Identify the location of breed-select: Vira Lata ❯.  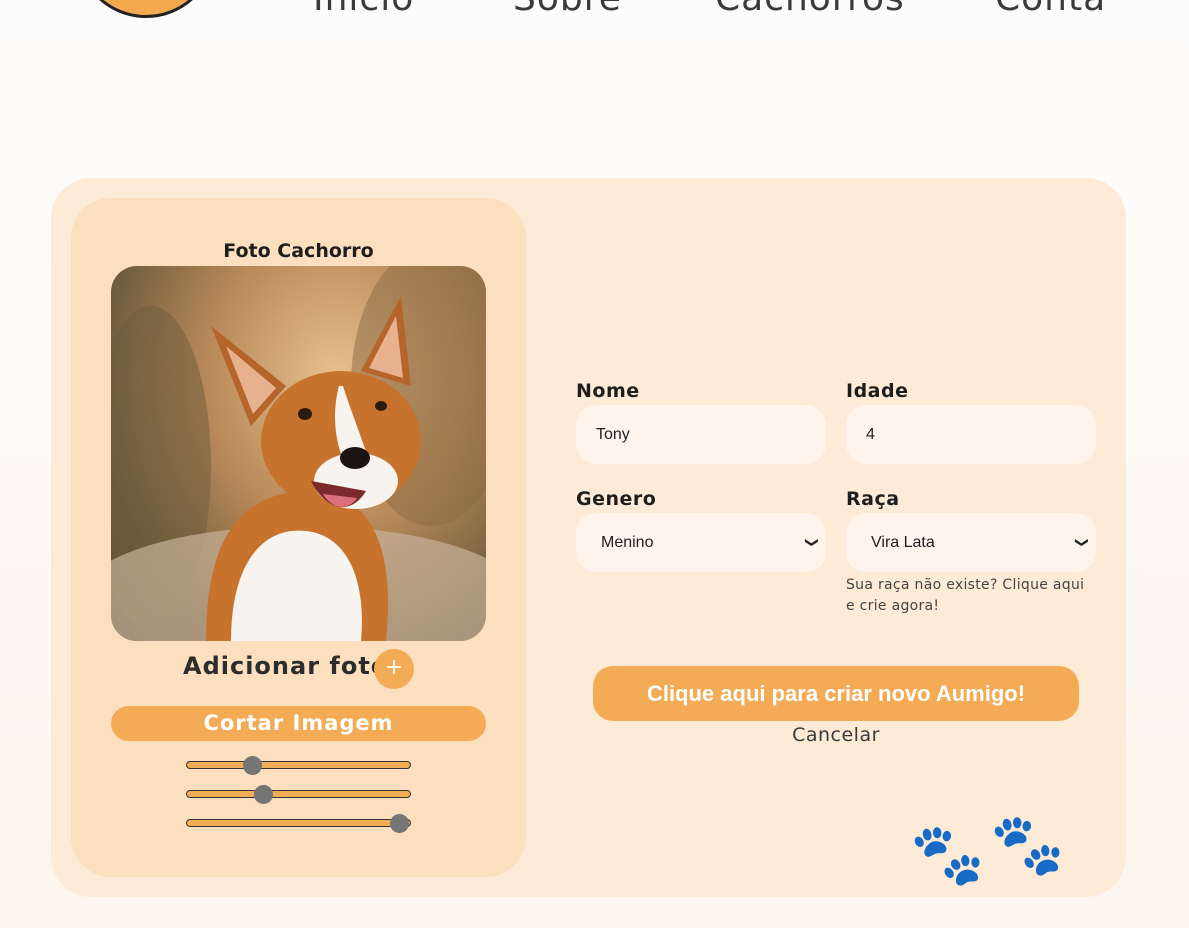
(971, 542).